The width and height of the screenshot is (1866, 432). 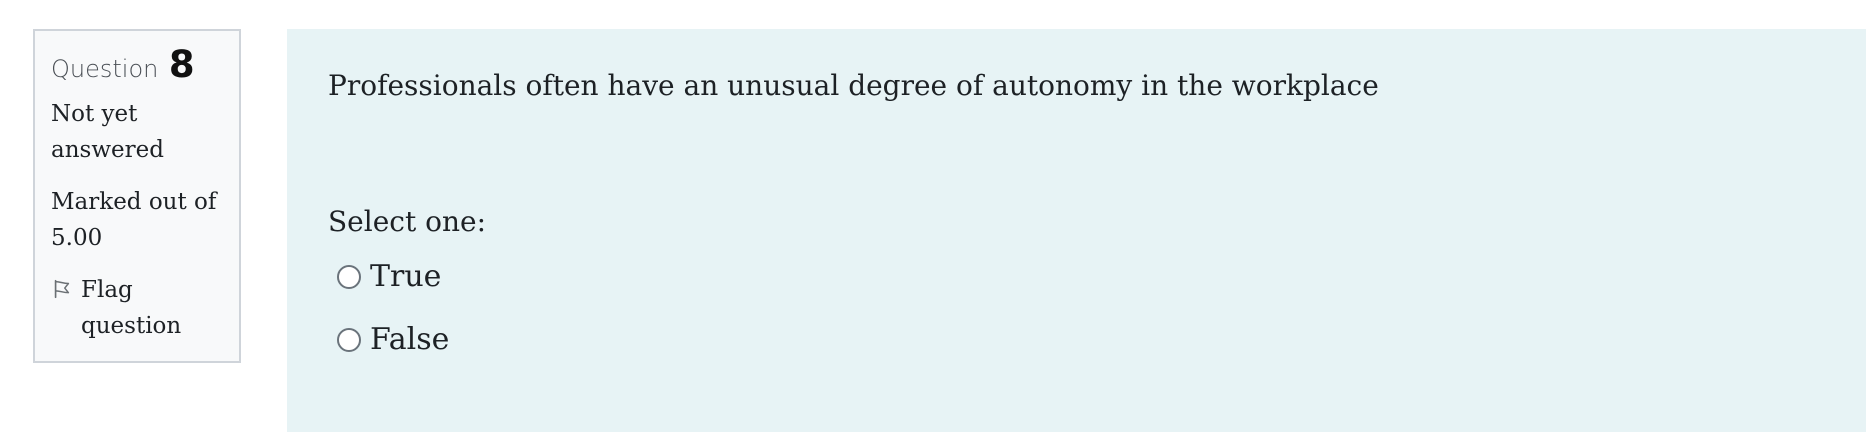 I want to click on question-number: 8, so click(x=181, y=64).